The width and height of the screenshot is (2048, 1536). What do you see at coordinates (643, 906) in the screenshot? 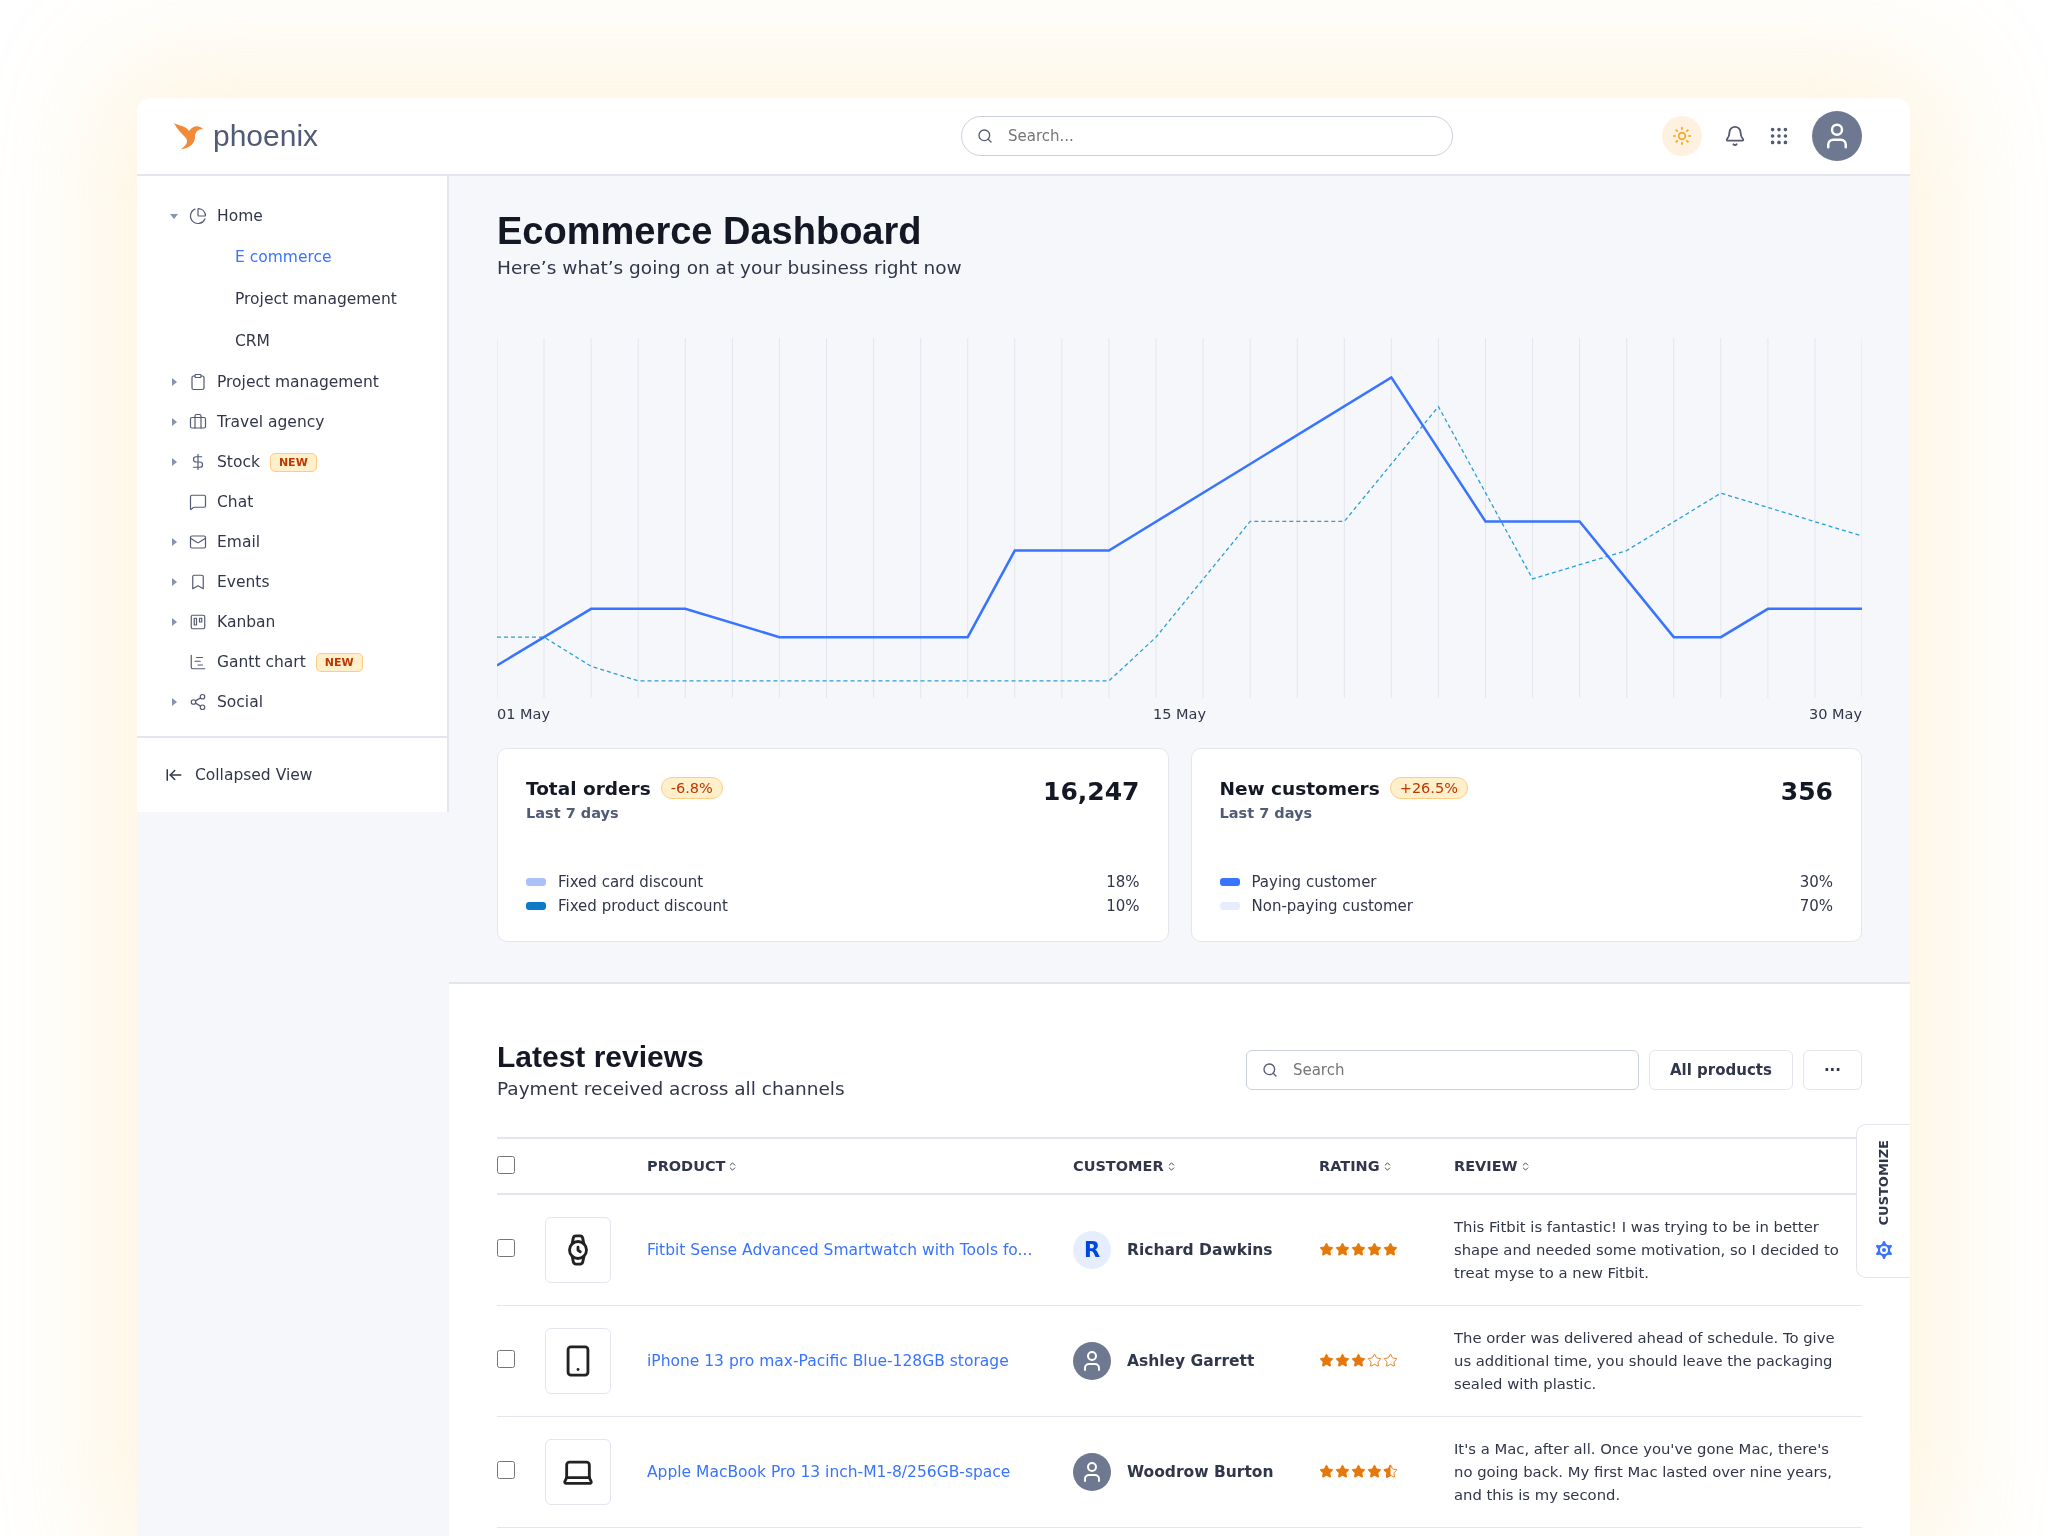
I see `legend-label: Fixed product discount` at bounding box center [643, 906].